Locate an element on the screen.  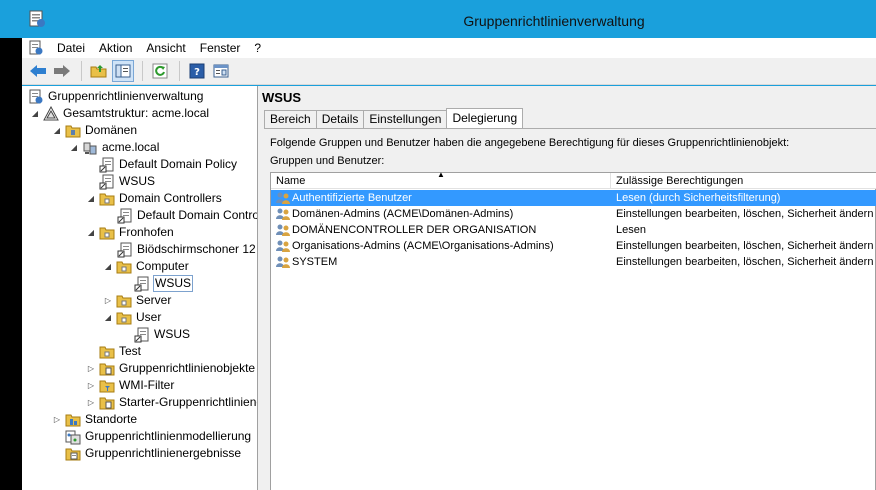
tree-item-results: Gruppenrichtlinienergebnisse is located at coordinates (153, 453).